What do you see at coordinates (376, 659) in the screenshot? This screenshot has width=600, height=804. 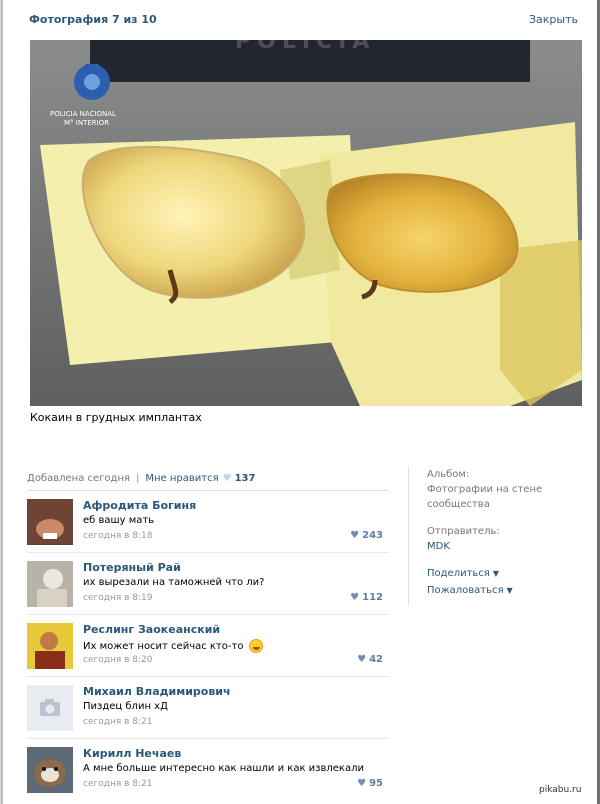 I see `comment-like-count: 42` at bounding box center [376, 659].